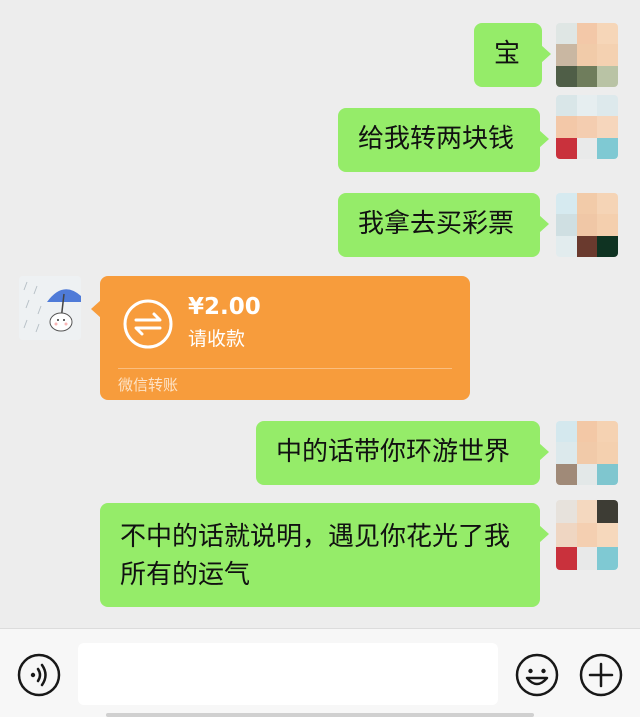 This screenshot has height=717, width=640. I want to click on emoji-button, so click(537, 675).